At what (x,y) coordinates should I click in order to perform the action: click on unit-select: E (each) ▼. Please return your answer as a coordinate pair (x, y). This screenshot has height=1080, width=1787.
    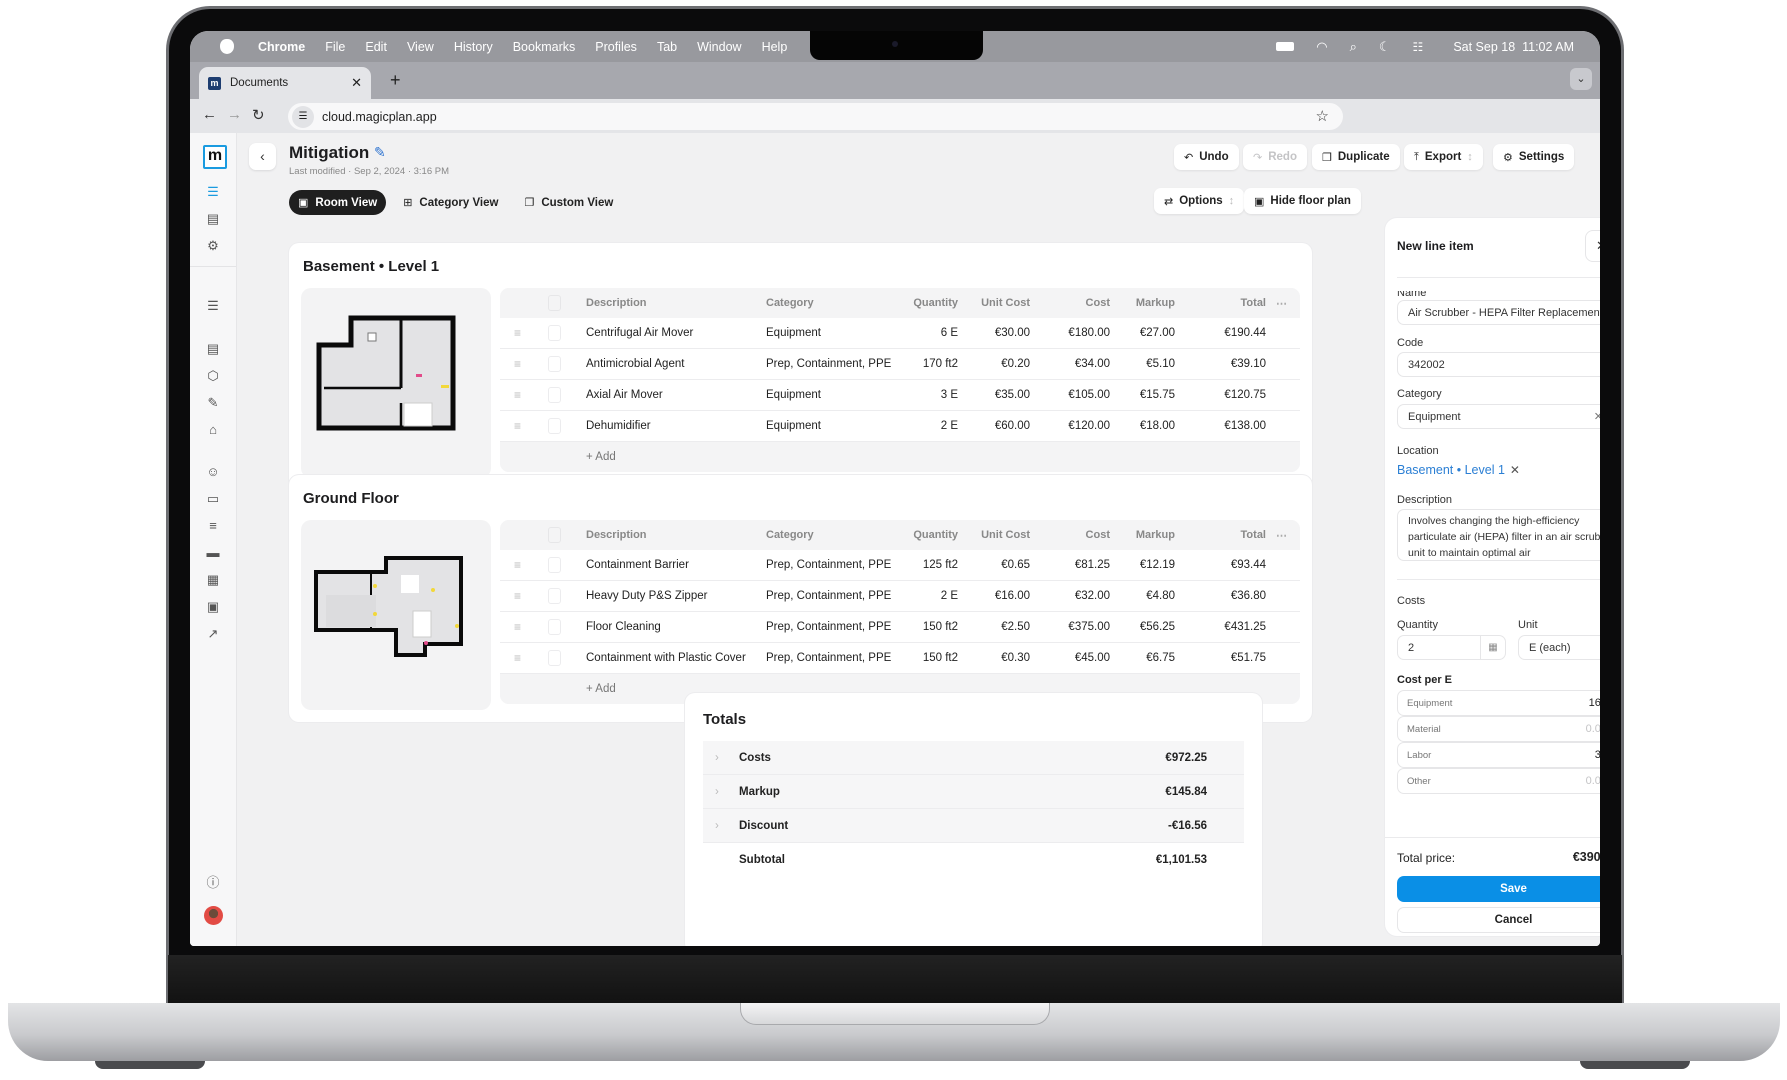
    Looking at the image, I should click on (1559, 647).